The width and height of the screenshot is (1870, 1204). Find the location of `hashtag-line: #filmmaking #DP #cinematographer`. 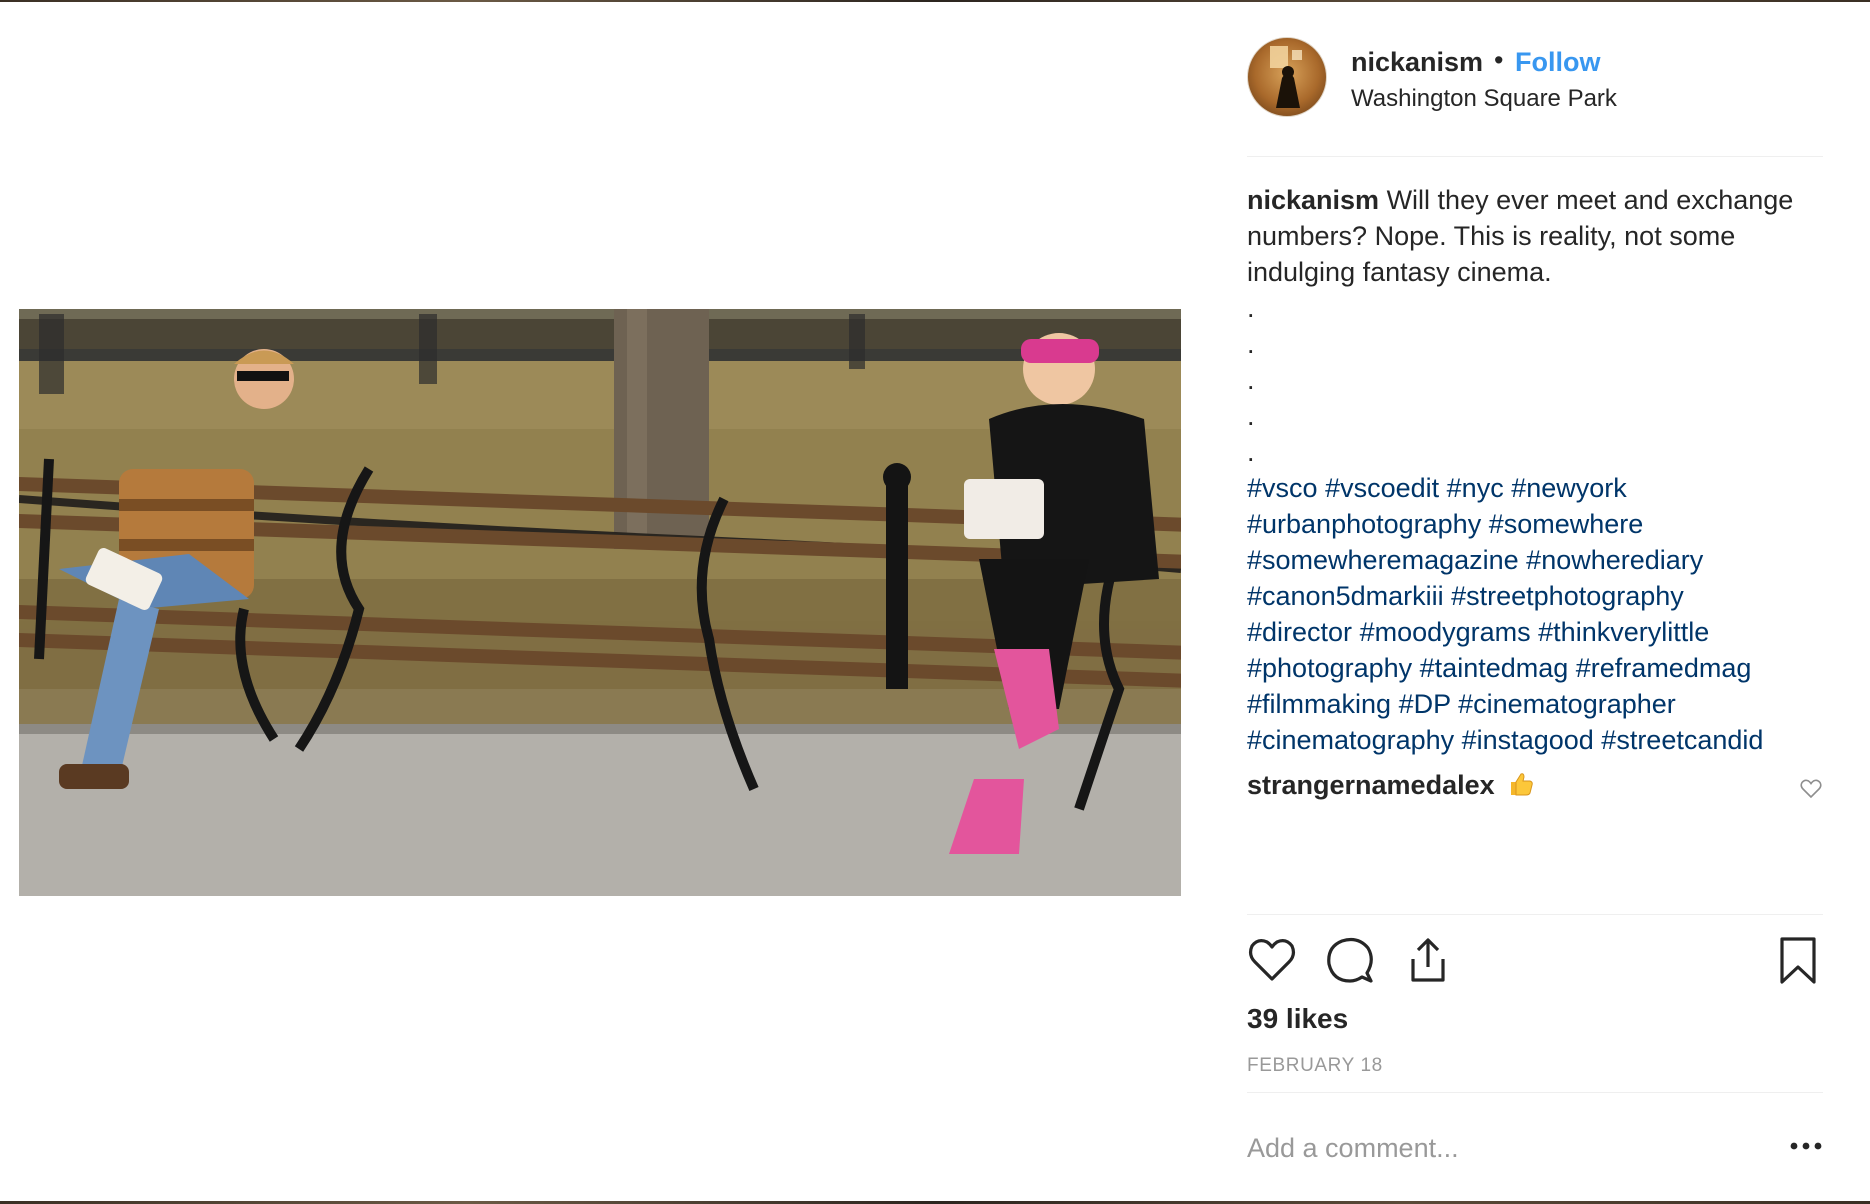

hashtag-line: #filmmaking #DP #cinematographer is located at coordinates (1535, 704).